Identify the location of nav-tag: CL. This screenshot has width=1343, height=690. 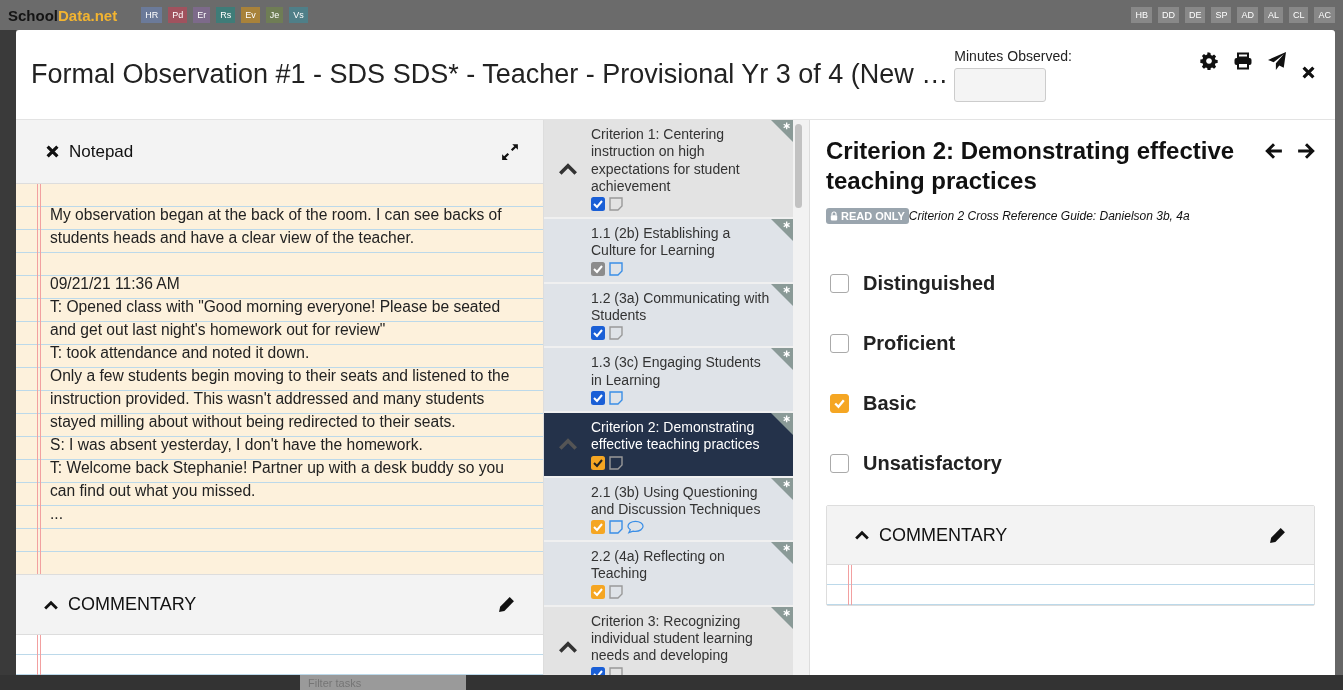
(1298, 15).